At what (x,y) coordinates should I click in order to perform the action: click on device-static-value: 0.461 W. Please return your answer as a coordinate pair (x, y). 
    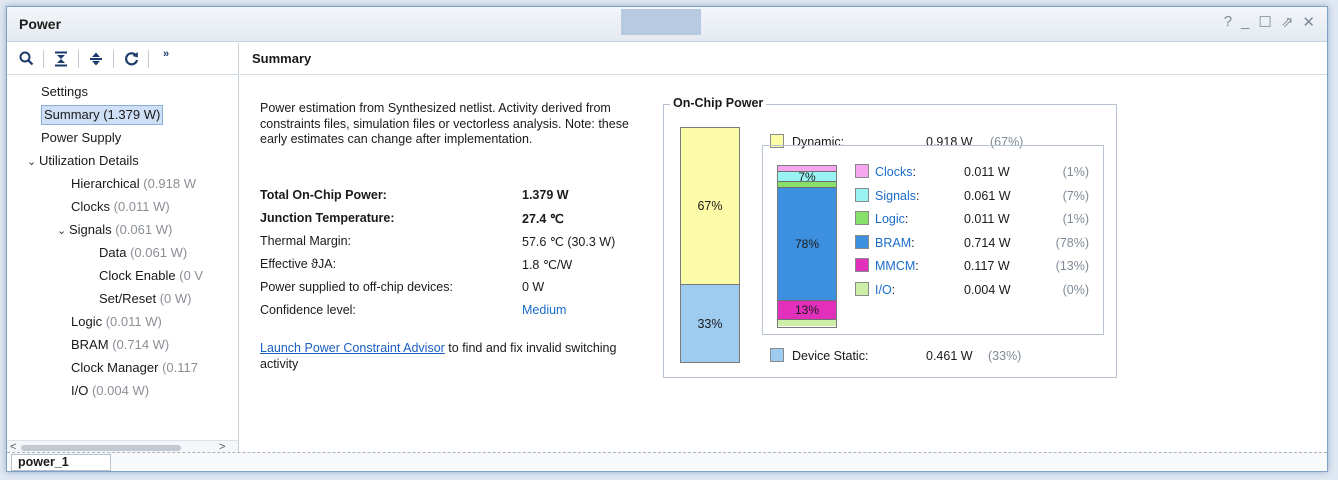
    Looking at the image, I should click on (949, 356).